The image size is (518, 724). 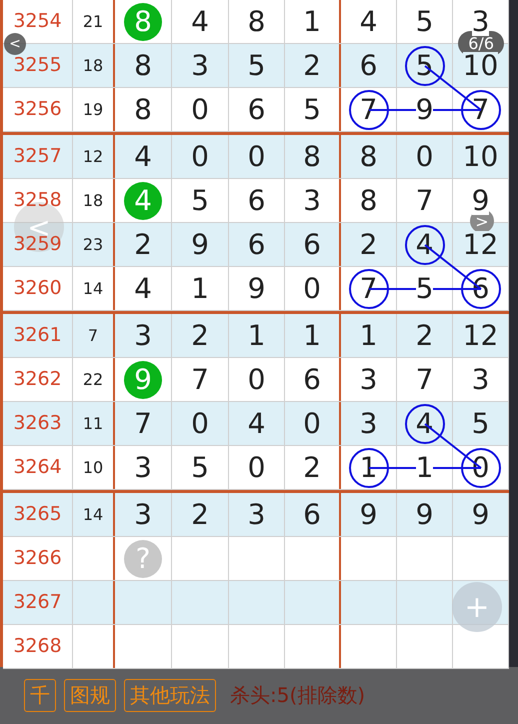 I want to click on number: 3, so click(x=481, y=22).